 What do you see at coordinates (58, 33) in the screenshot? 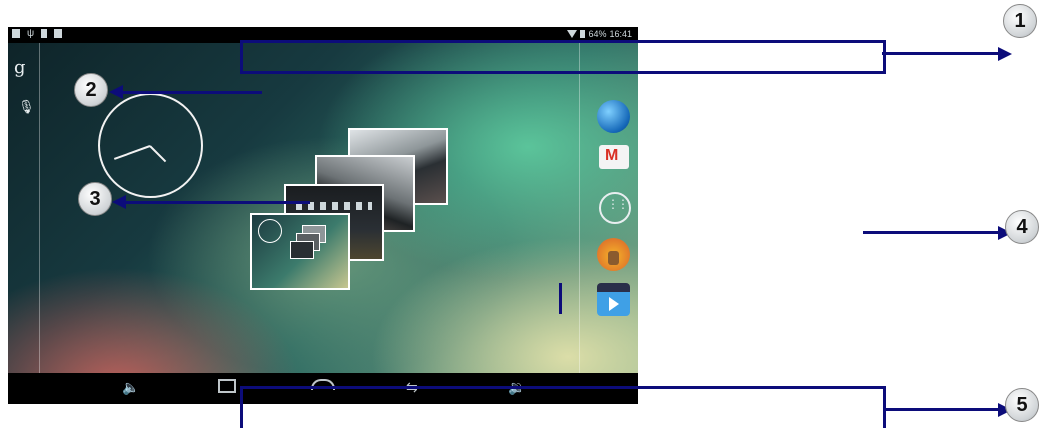
I see `storage-icon` at bounding box center [58, 33].